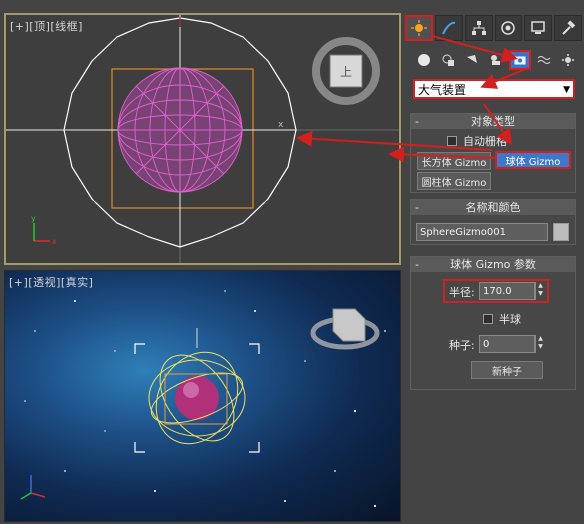 The image size is (584, 524). Describe the element at coordinates (412, 99) in the screenshot. I see `annotation-arrows` at that location.